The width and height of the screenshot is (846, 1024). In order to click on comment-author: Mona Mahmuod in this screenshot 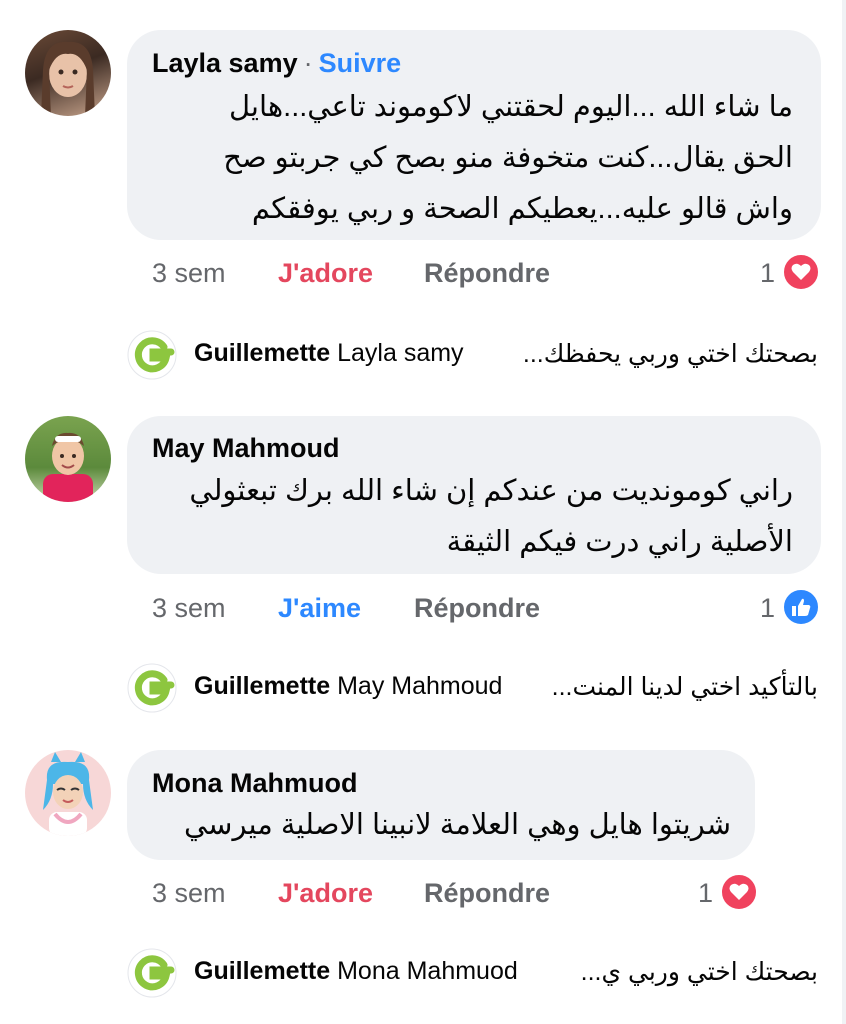, I will do `click(254, 783)`.